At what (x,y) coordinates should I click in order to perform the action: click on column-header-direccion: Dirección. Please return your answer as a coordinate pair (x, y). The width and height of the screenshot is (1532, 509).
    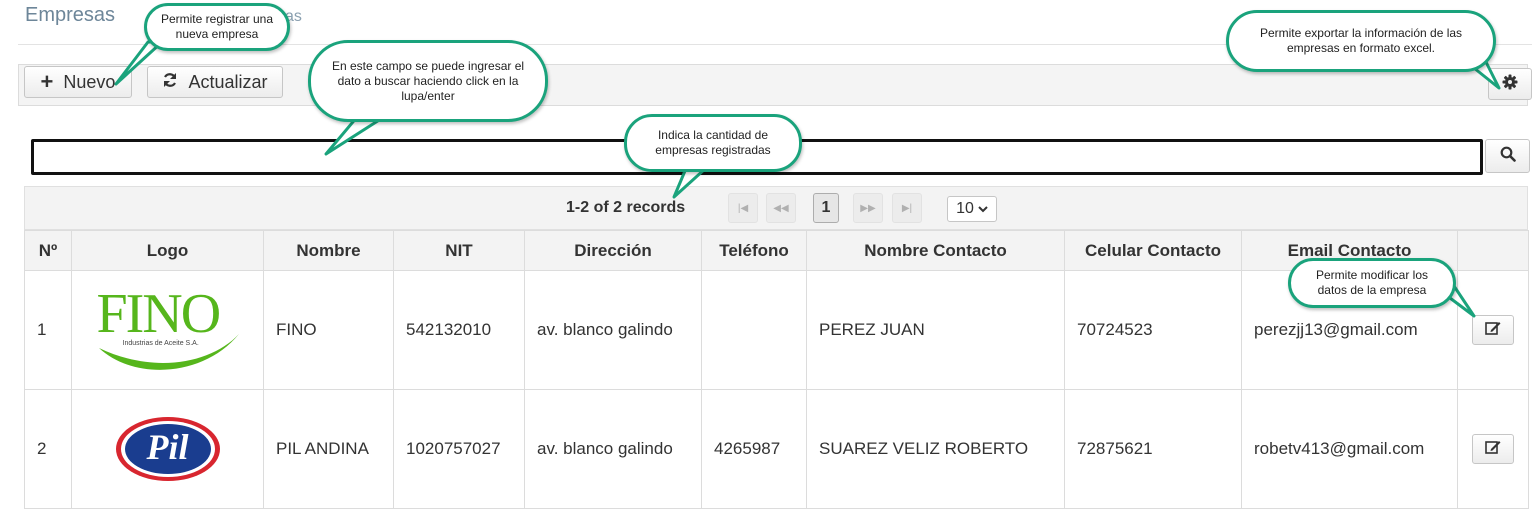
    Looking at the image, I should click on (613, 250).